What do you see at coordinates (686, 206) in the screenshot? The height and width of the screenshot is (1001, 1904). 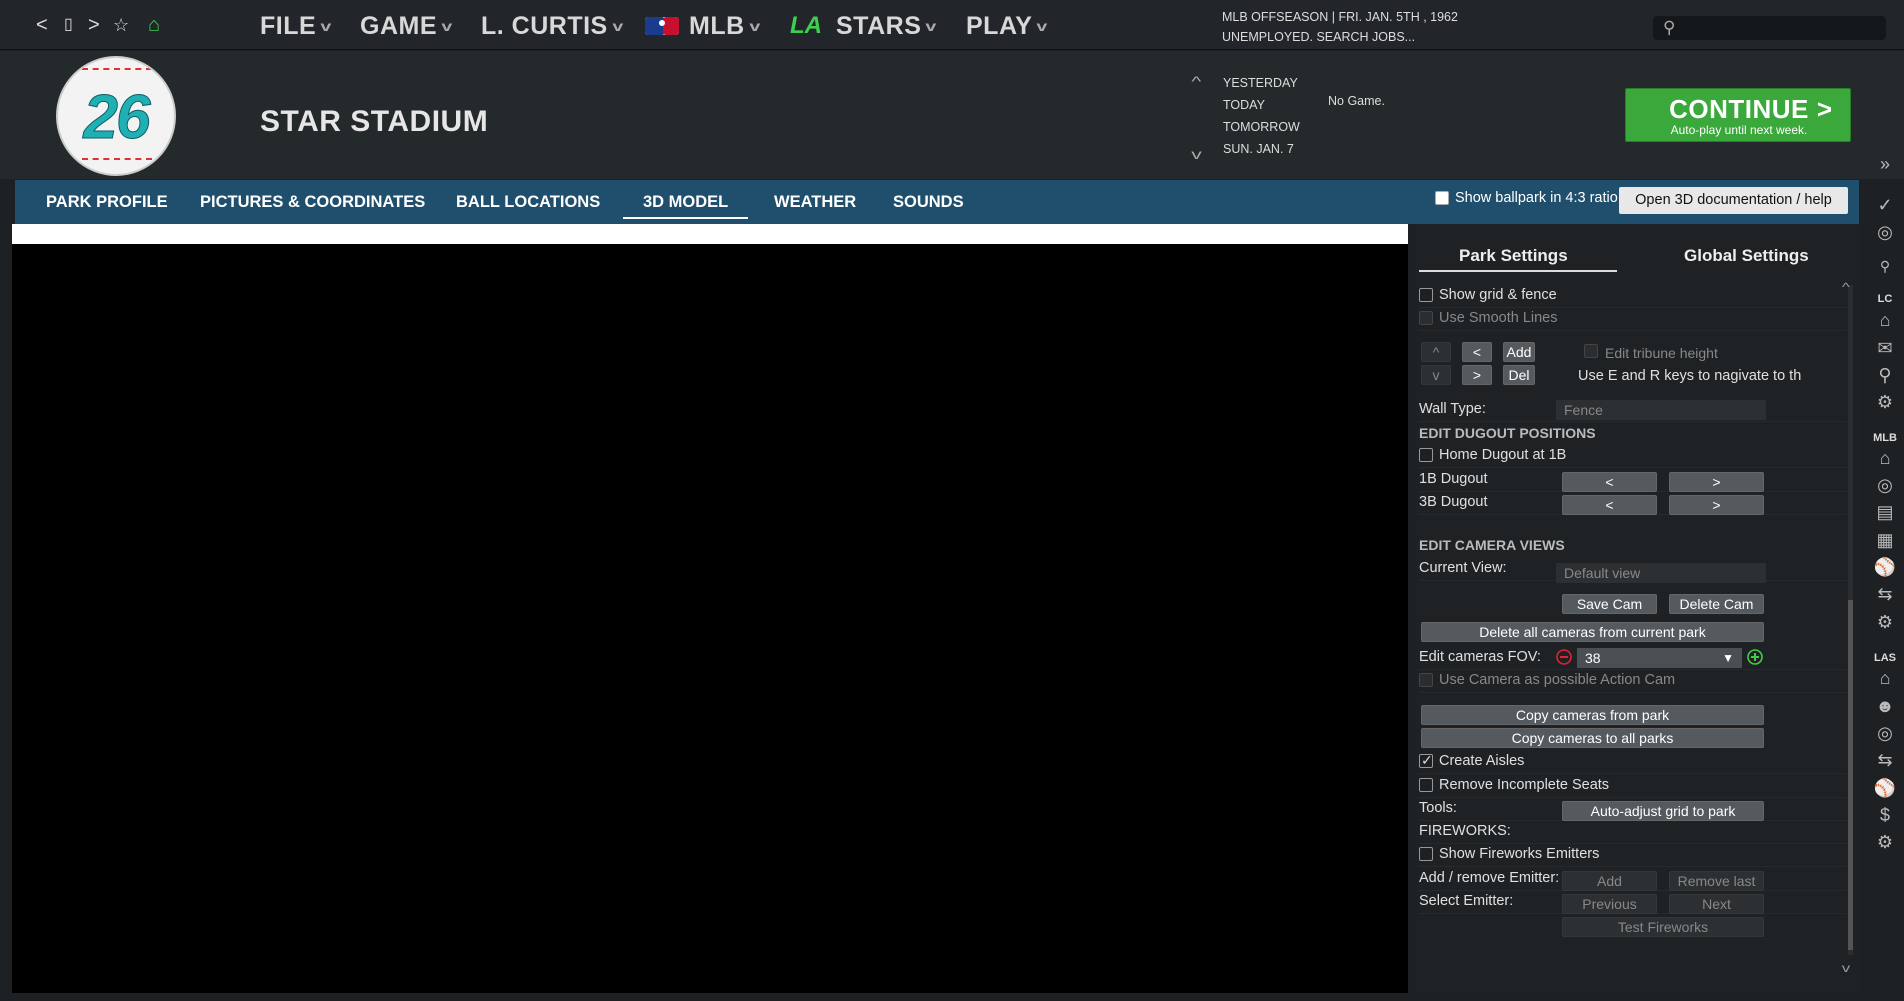 I see `tab-3d-model: 3D MODEL` at bounding box center [686, 206].